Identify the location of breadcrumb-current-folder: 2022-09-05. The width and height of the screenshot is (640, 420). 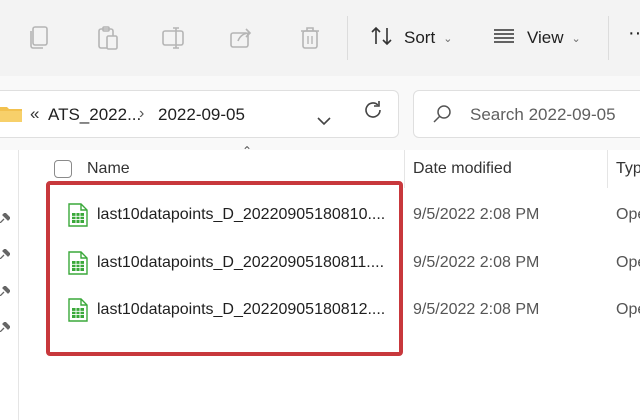
(201, 115).